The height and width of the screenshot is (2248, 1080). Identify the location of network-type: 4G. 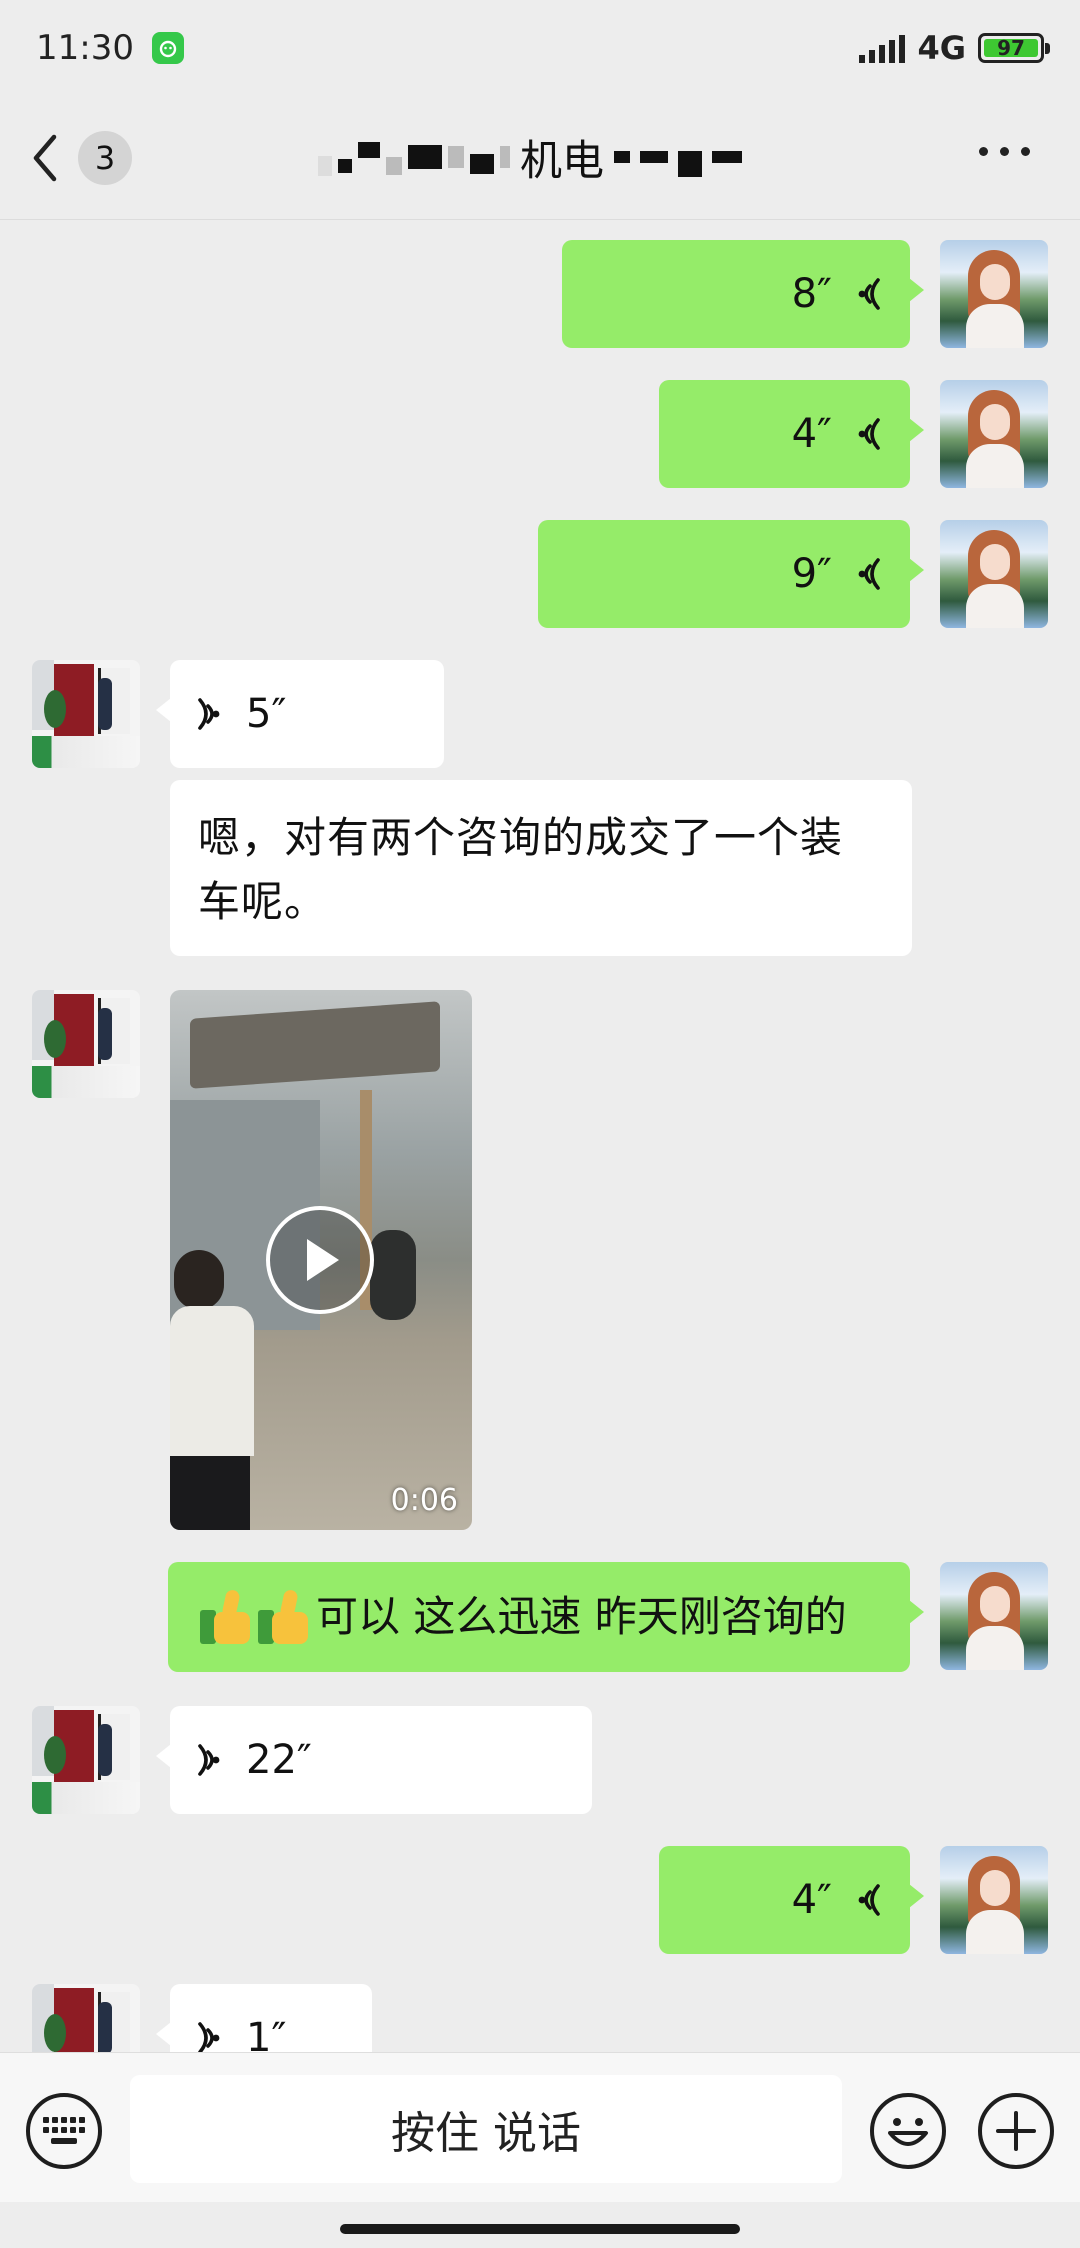
(941, 47).